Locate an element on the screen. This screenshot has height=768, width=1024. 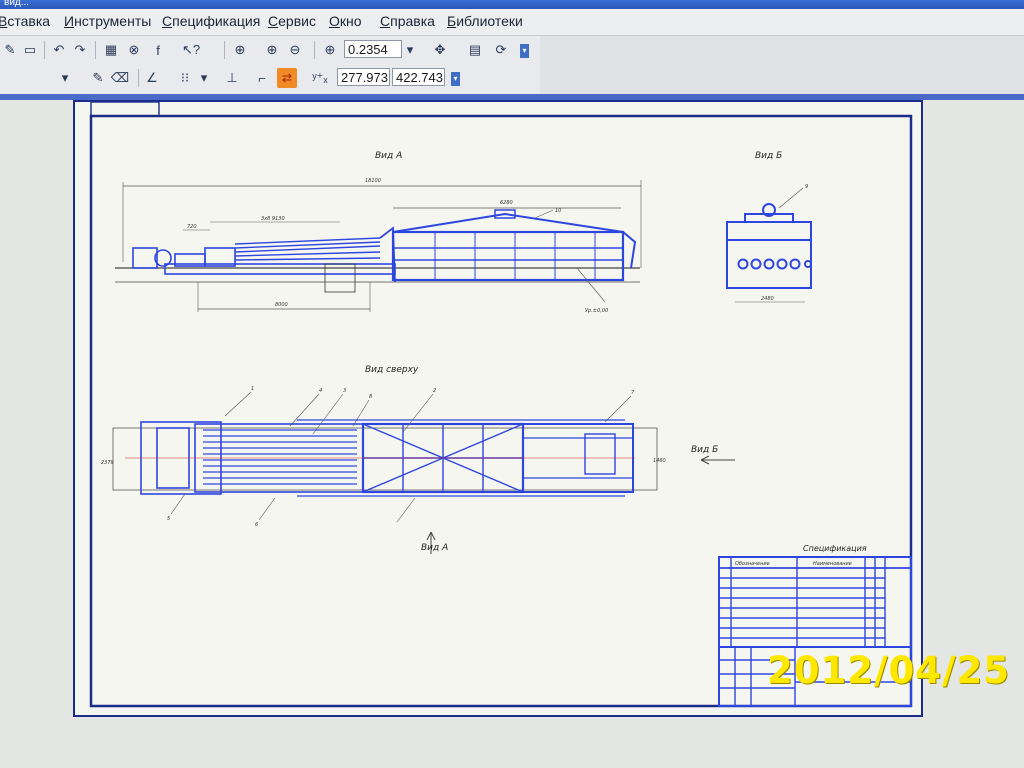
menu-insert: Вставка is located at coordinates (25, 21).